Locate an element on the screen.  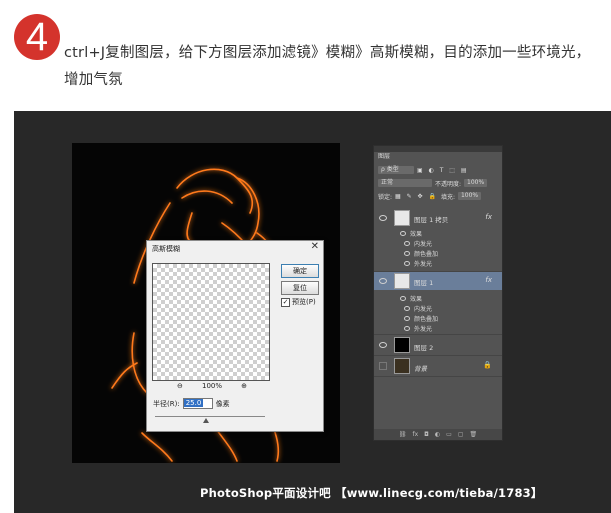
group-icon: ▭ is located at coordinates (449, 434).